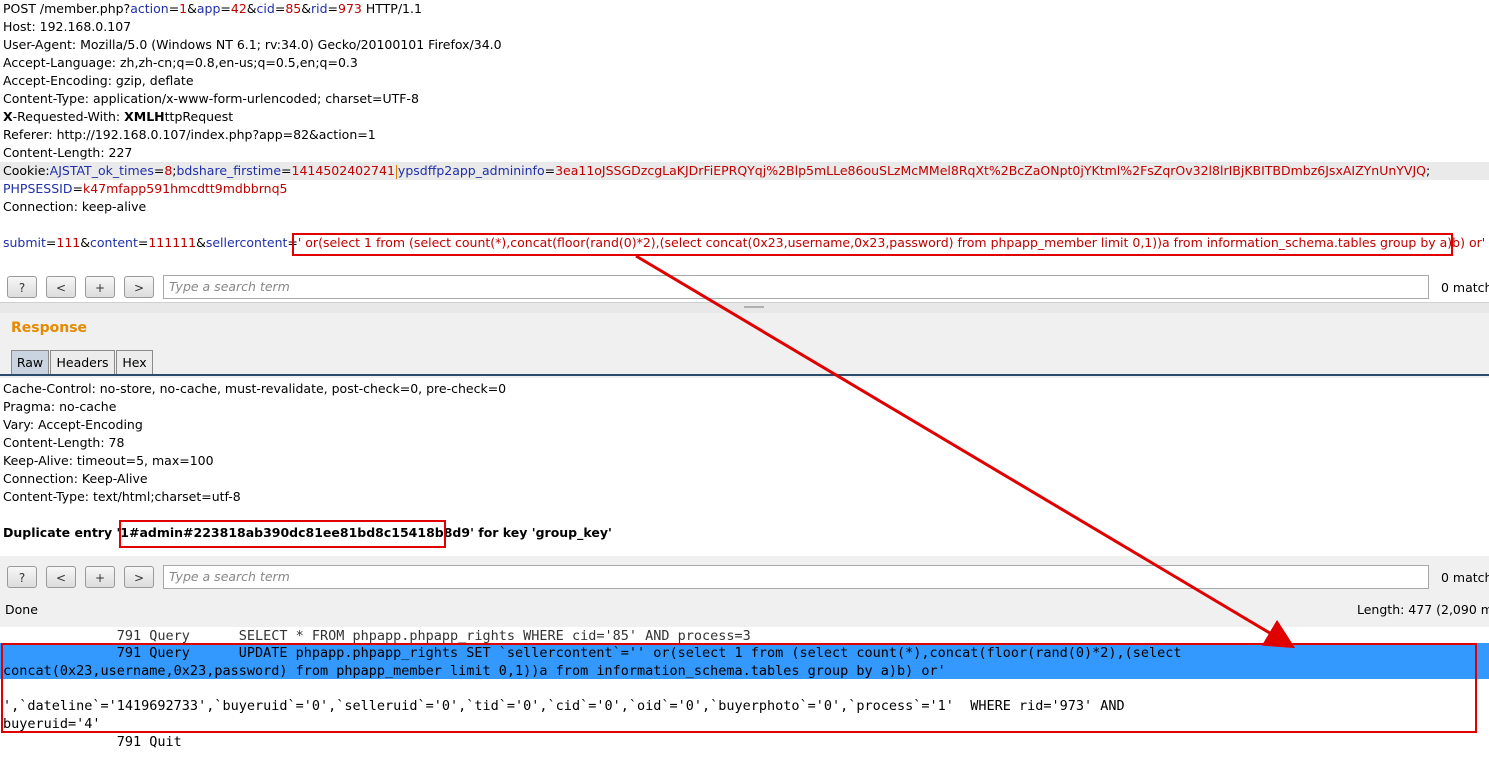 The image size is (1489, 759). I want to click on log-highlight-box, so click(739, 688).